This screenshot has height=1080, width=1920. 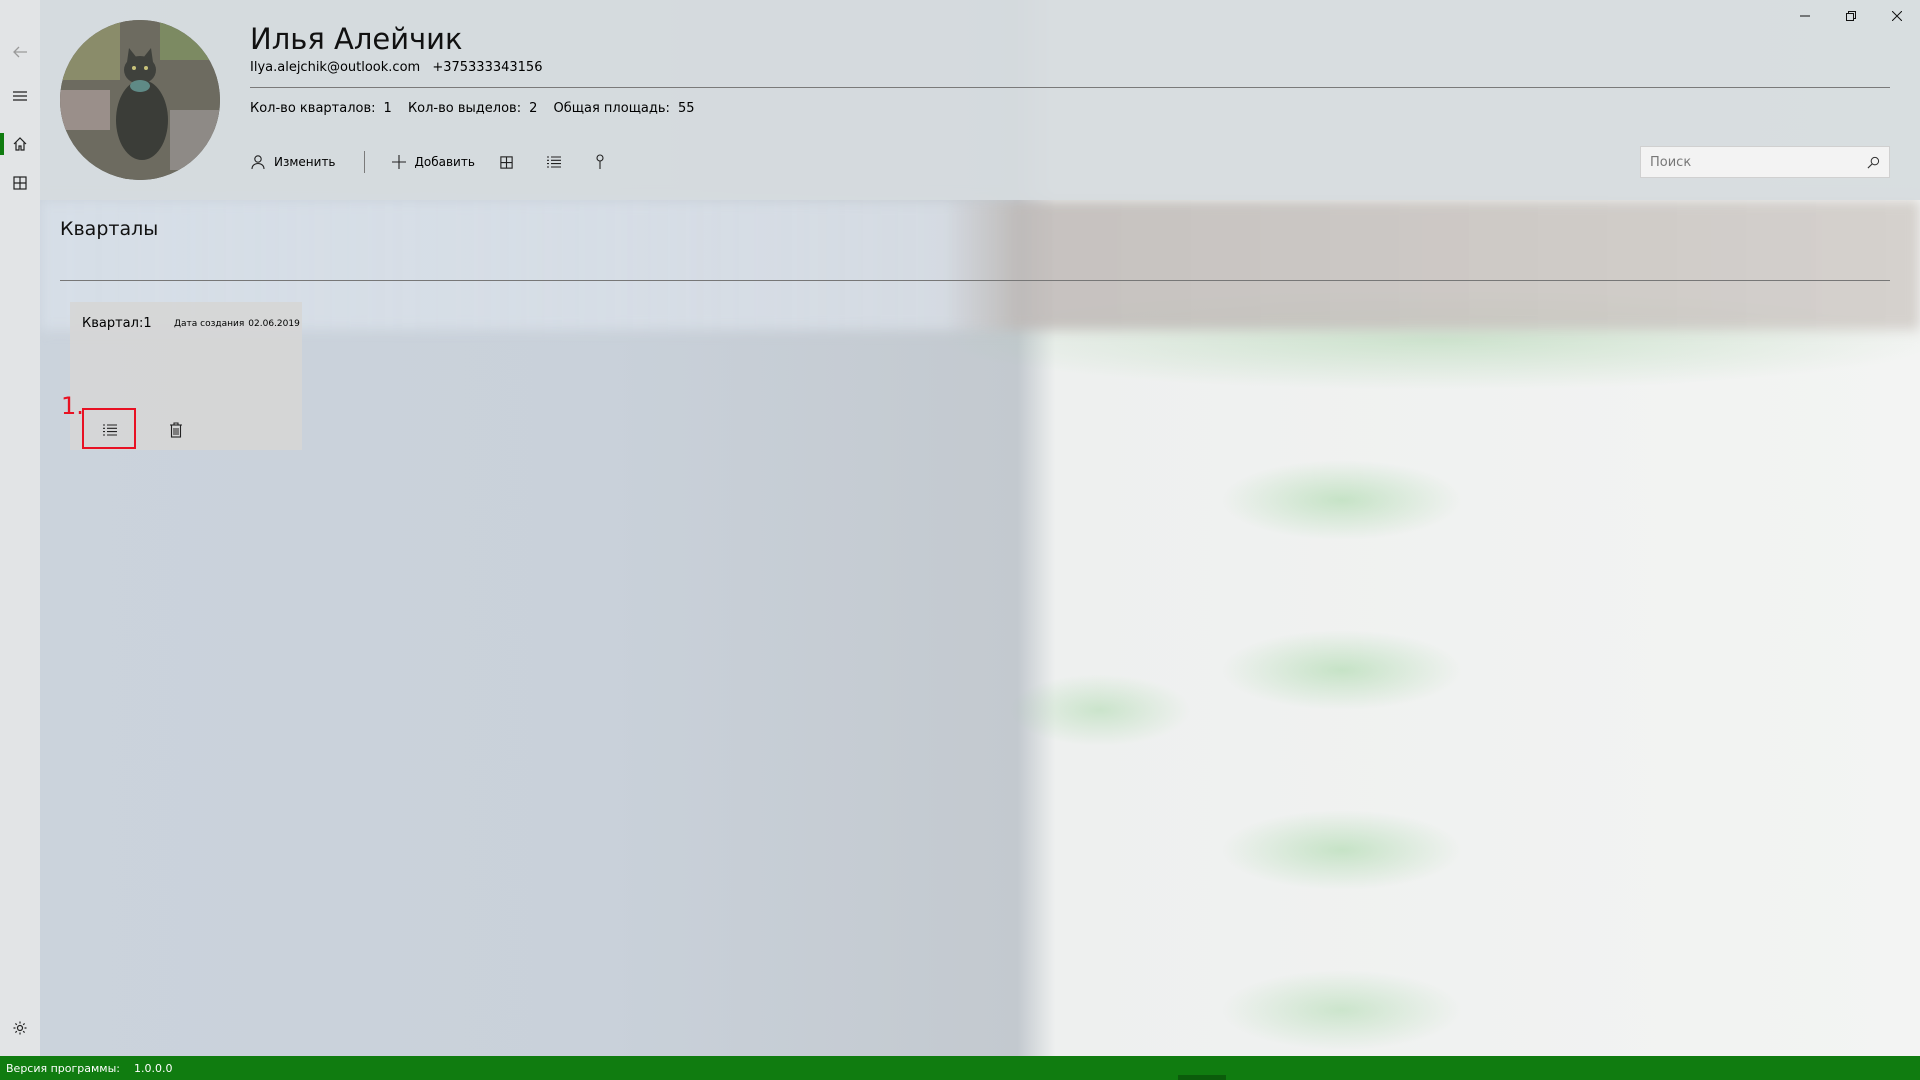 I want to click on background-blur, so click(x=980, y=265).